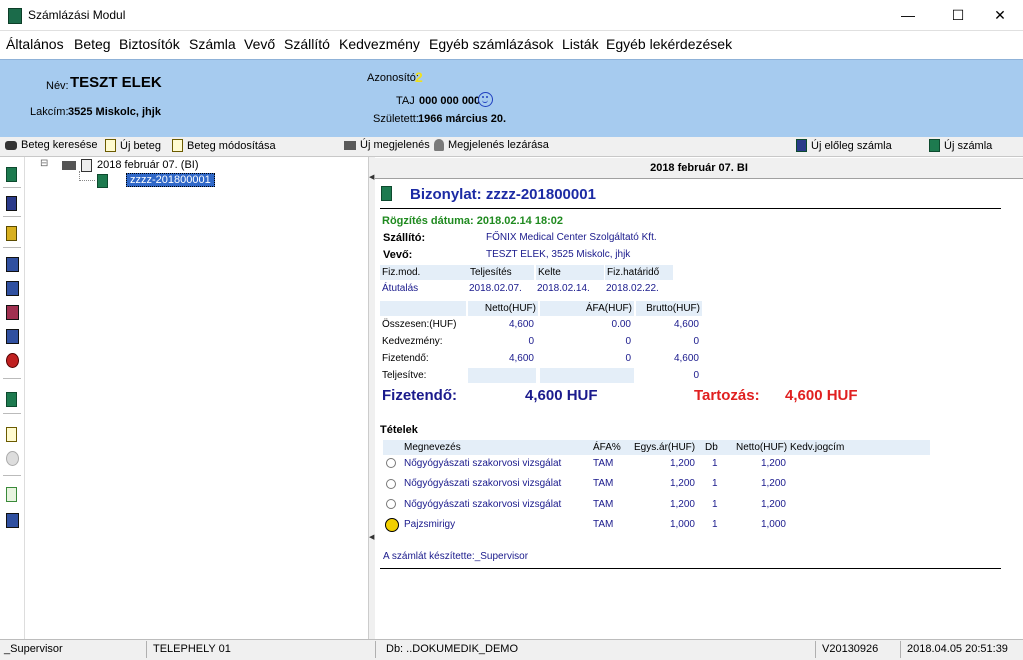 This screenshot has width=1023, height=660. Describe the element at coordinates (450, 101) in the screenshot. I see `patient-taj: 000 000 000` at that location.